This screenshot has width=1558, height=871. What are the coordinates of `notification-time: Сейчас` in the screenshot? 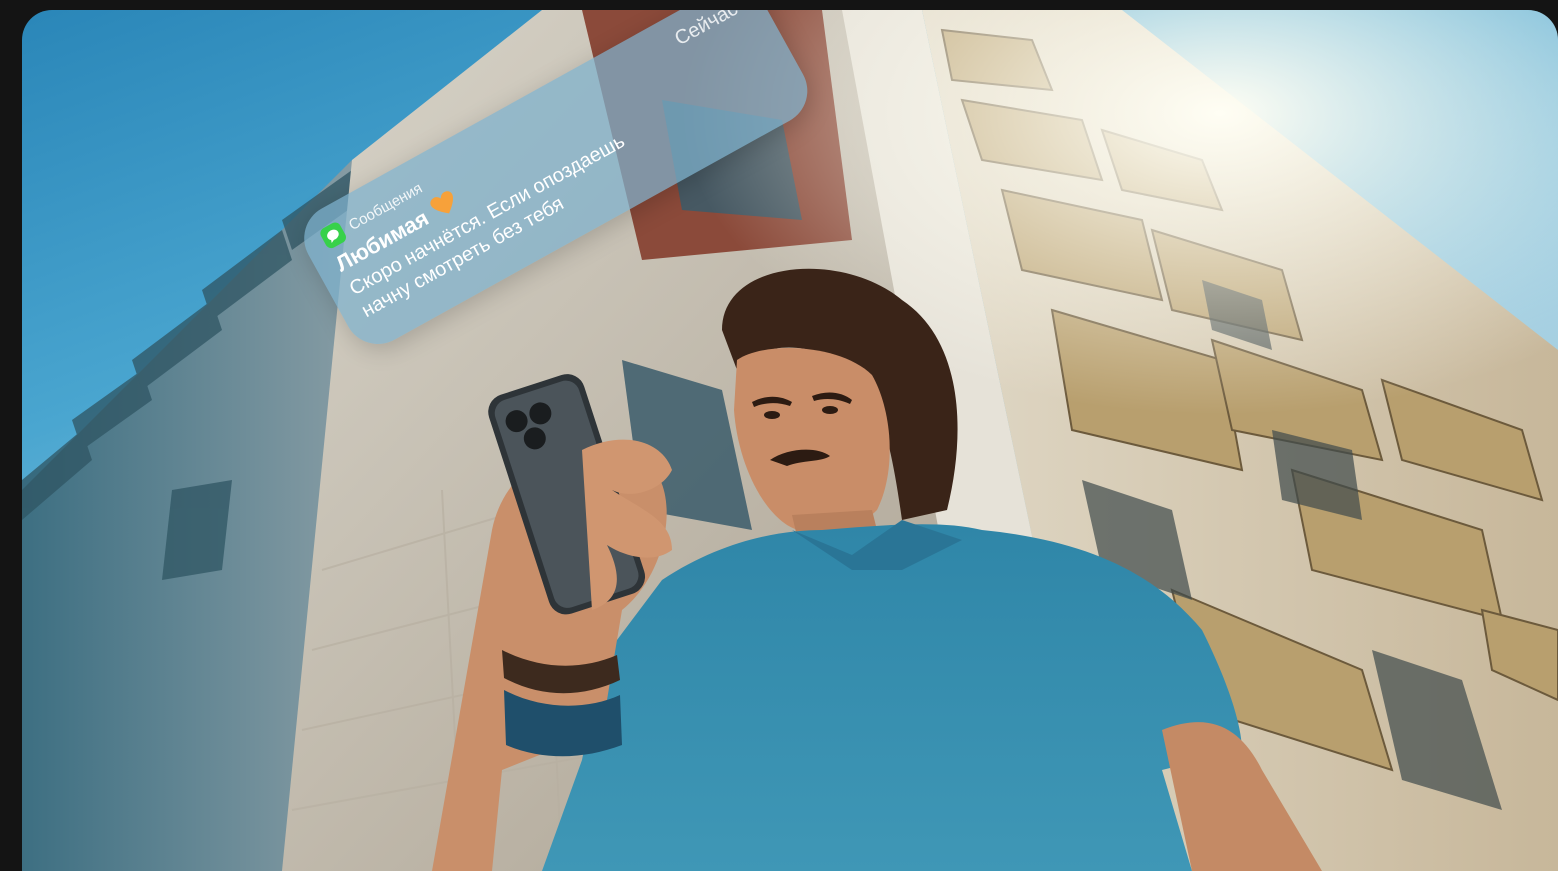 It's located at (706, 30).